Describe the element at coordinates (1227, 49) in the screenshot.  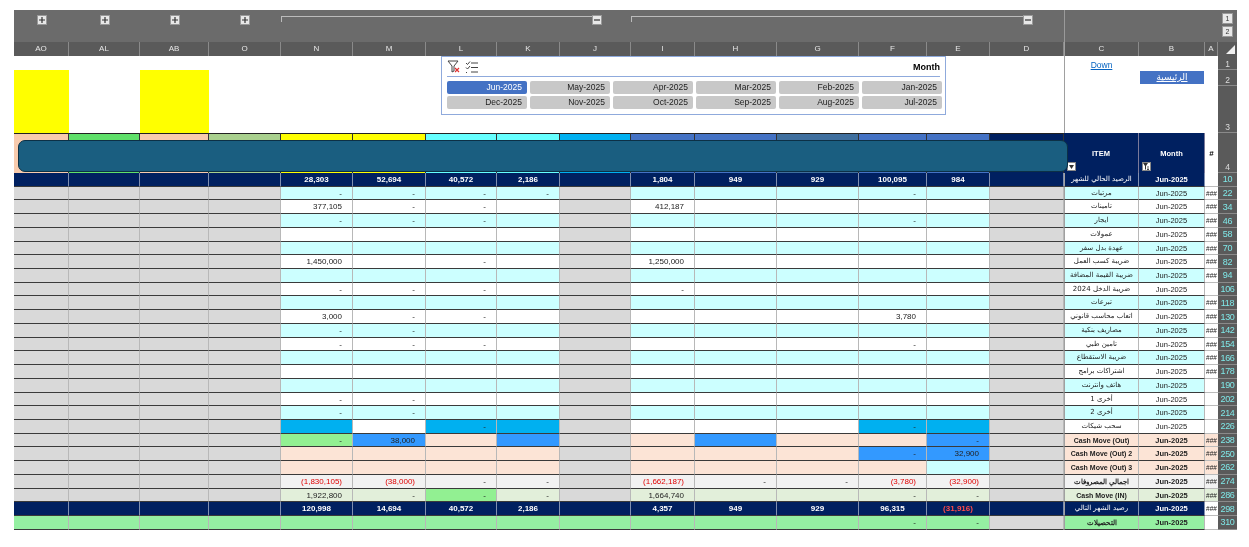
I see `select-all-button` at that location.